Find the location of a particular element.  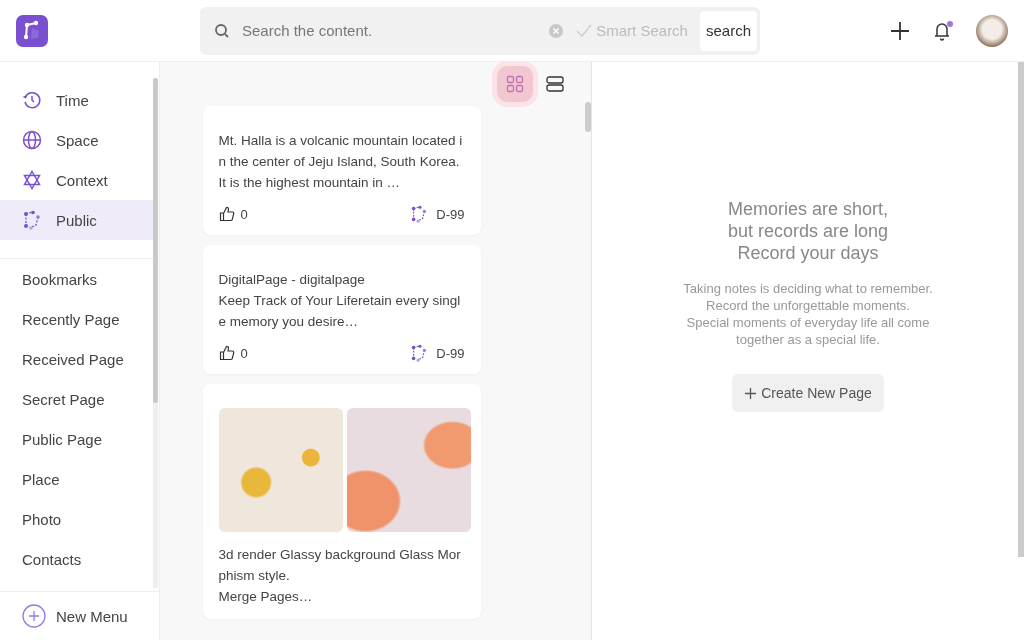

search-button: search is located at coordinates (728, 30).